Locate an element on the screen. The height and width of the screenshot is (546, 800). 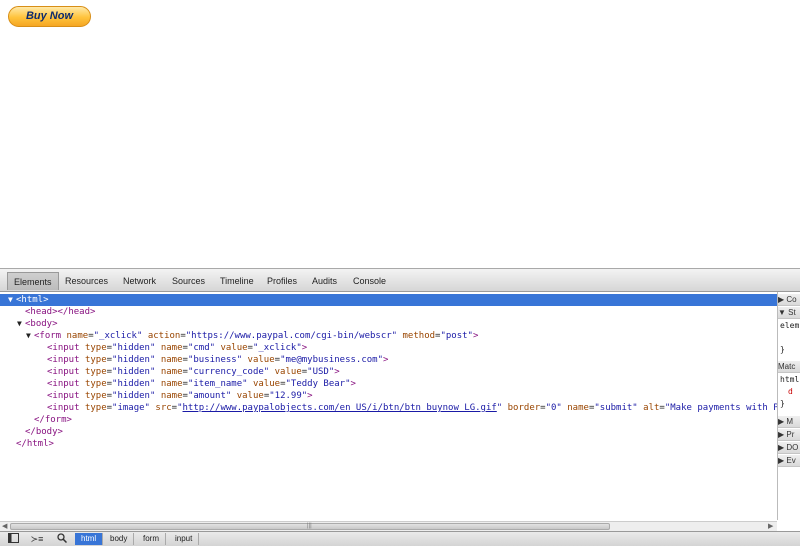
search-icon is located at coordinates (62, 539).